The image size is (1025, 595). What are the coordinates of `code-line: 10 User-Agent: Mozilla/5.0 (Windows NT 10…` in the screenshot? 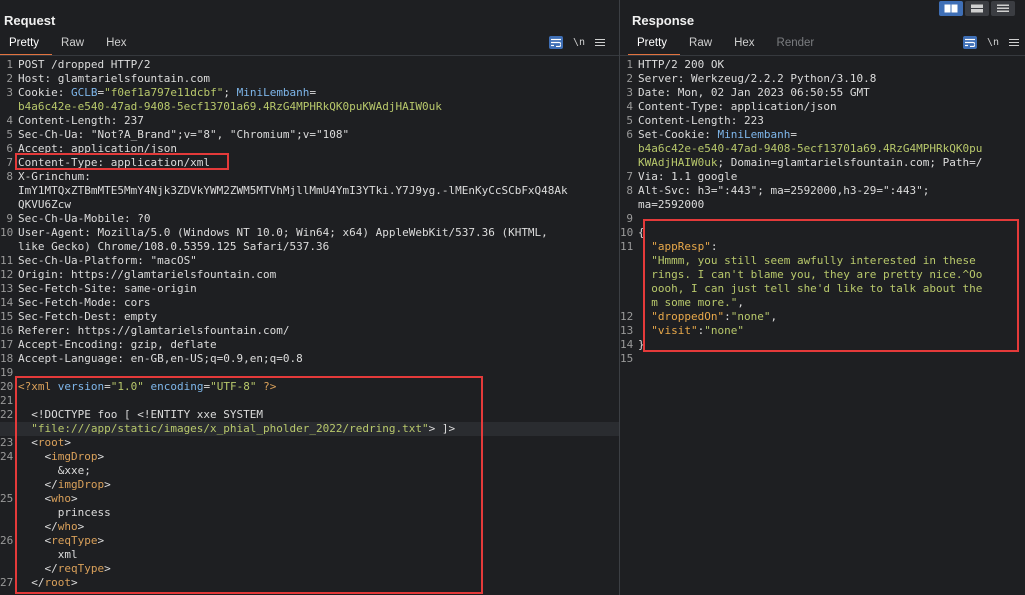 It's located at (309, 233).